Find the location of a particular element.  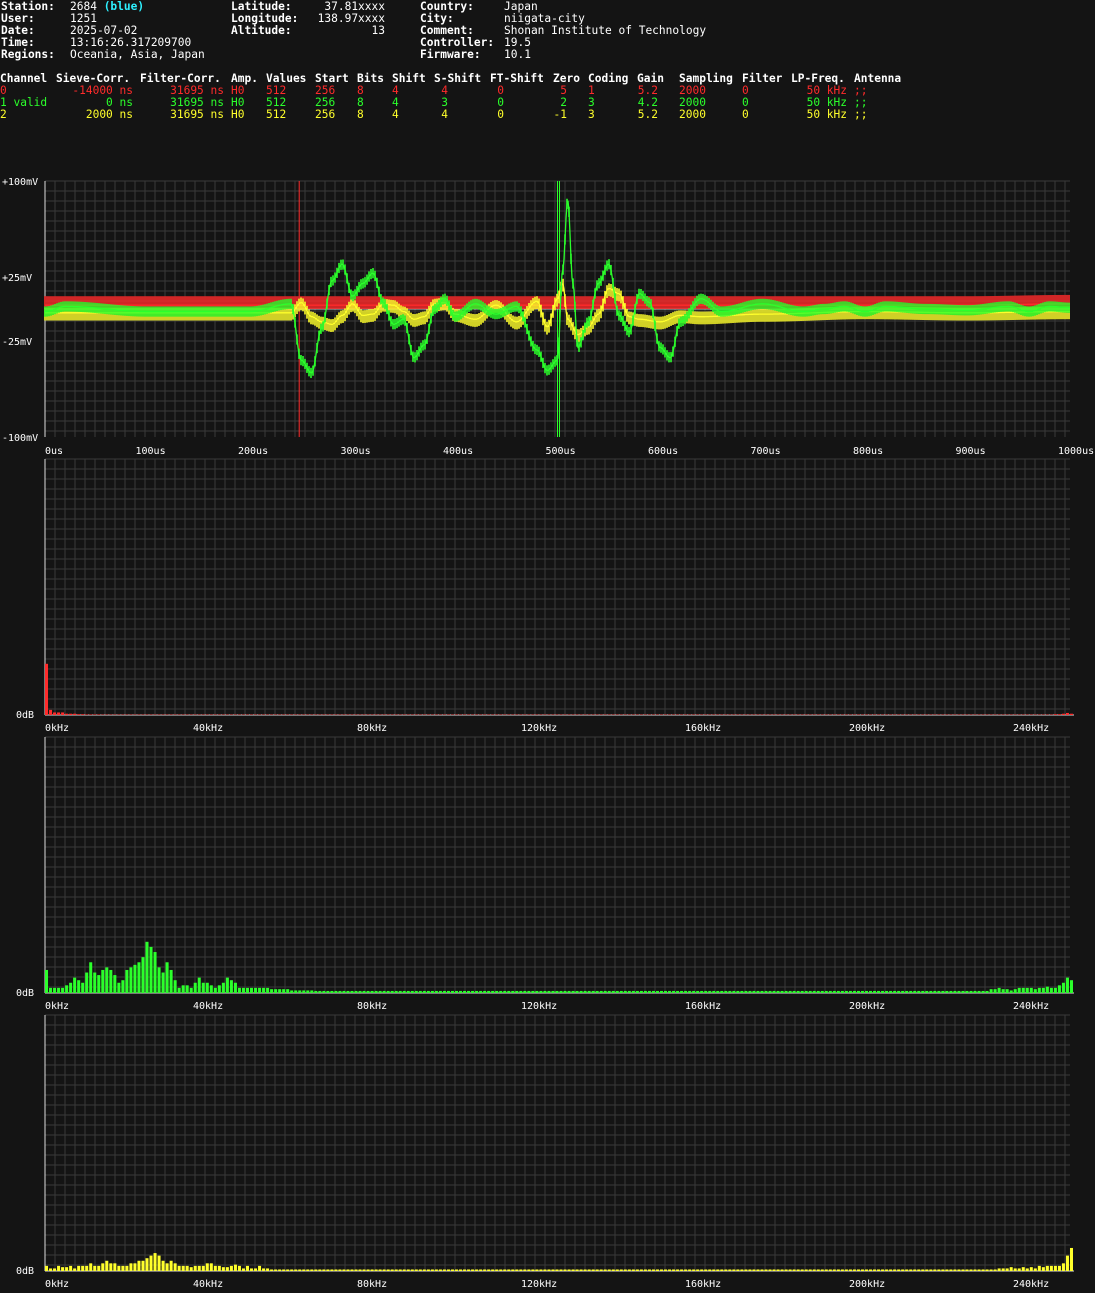

table-cell: 50 kHz is located at coordinates (826, 114).